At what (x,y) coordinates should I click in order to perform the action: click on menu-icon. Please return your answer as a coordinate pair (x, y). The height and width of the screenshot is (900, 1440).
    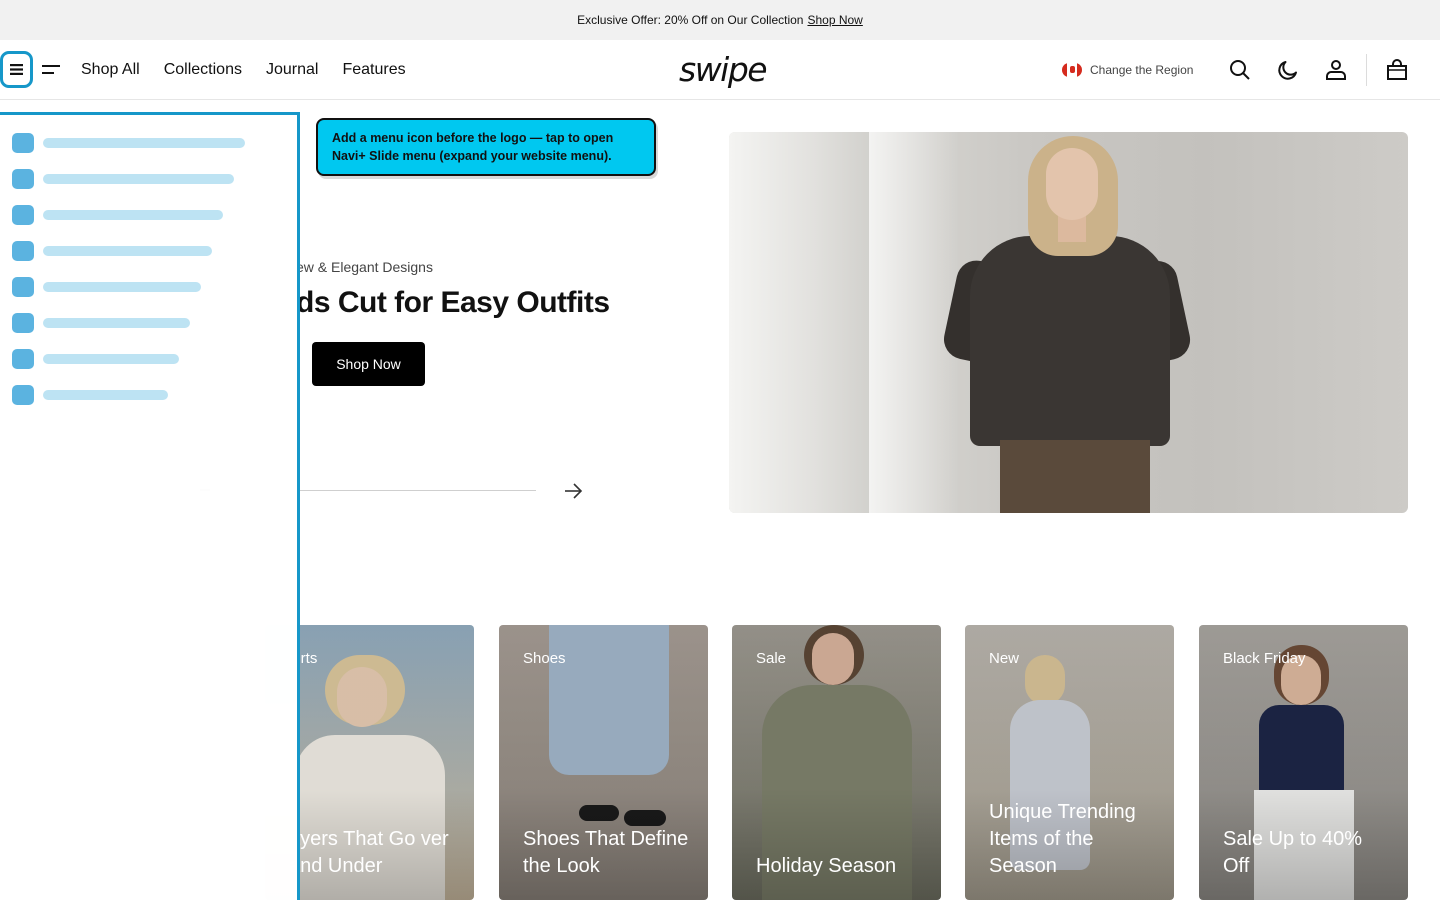
    Looking at the image, I should click on (51, 70).